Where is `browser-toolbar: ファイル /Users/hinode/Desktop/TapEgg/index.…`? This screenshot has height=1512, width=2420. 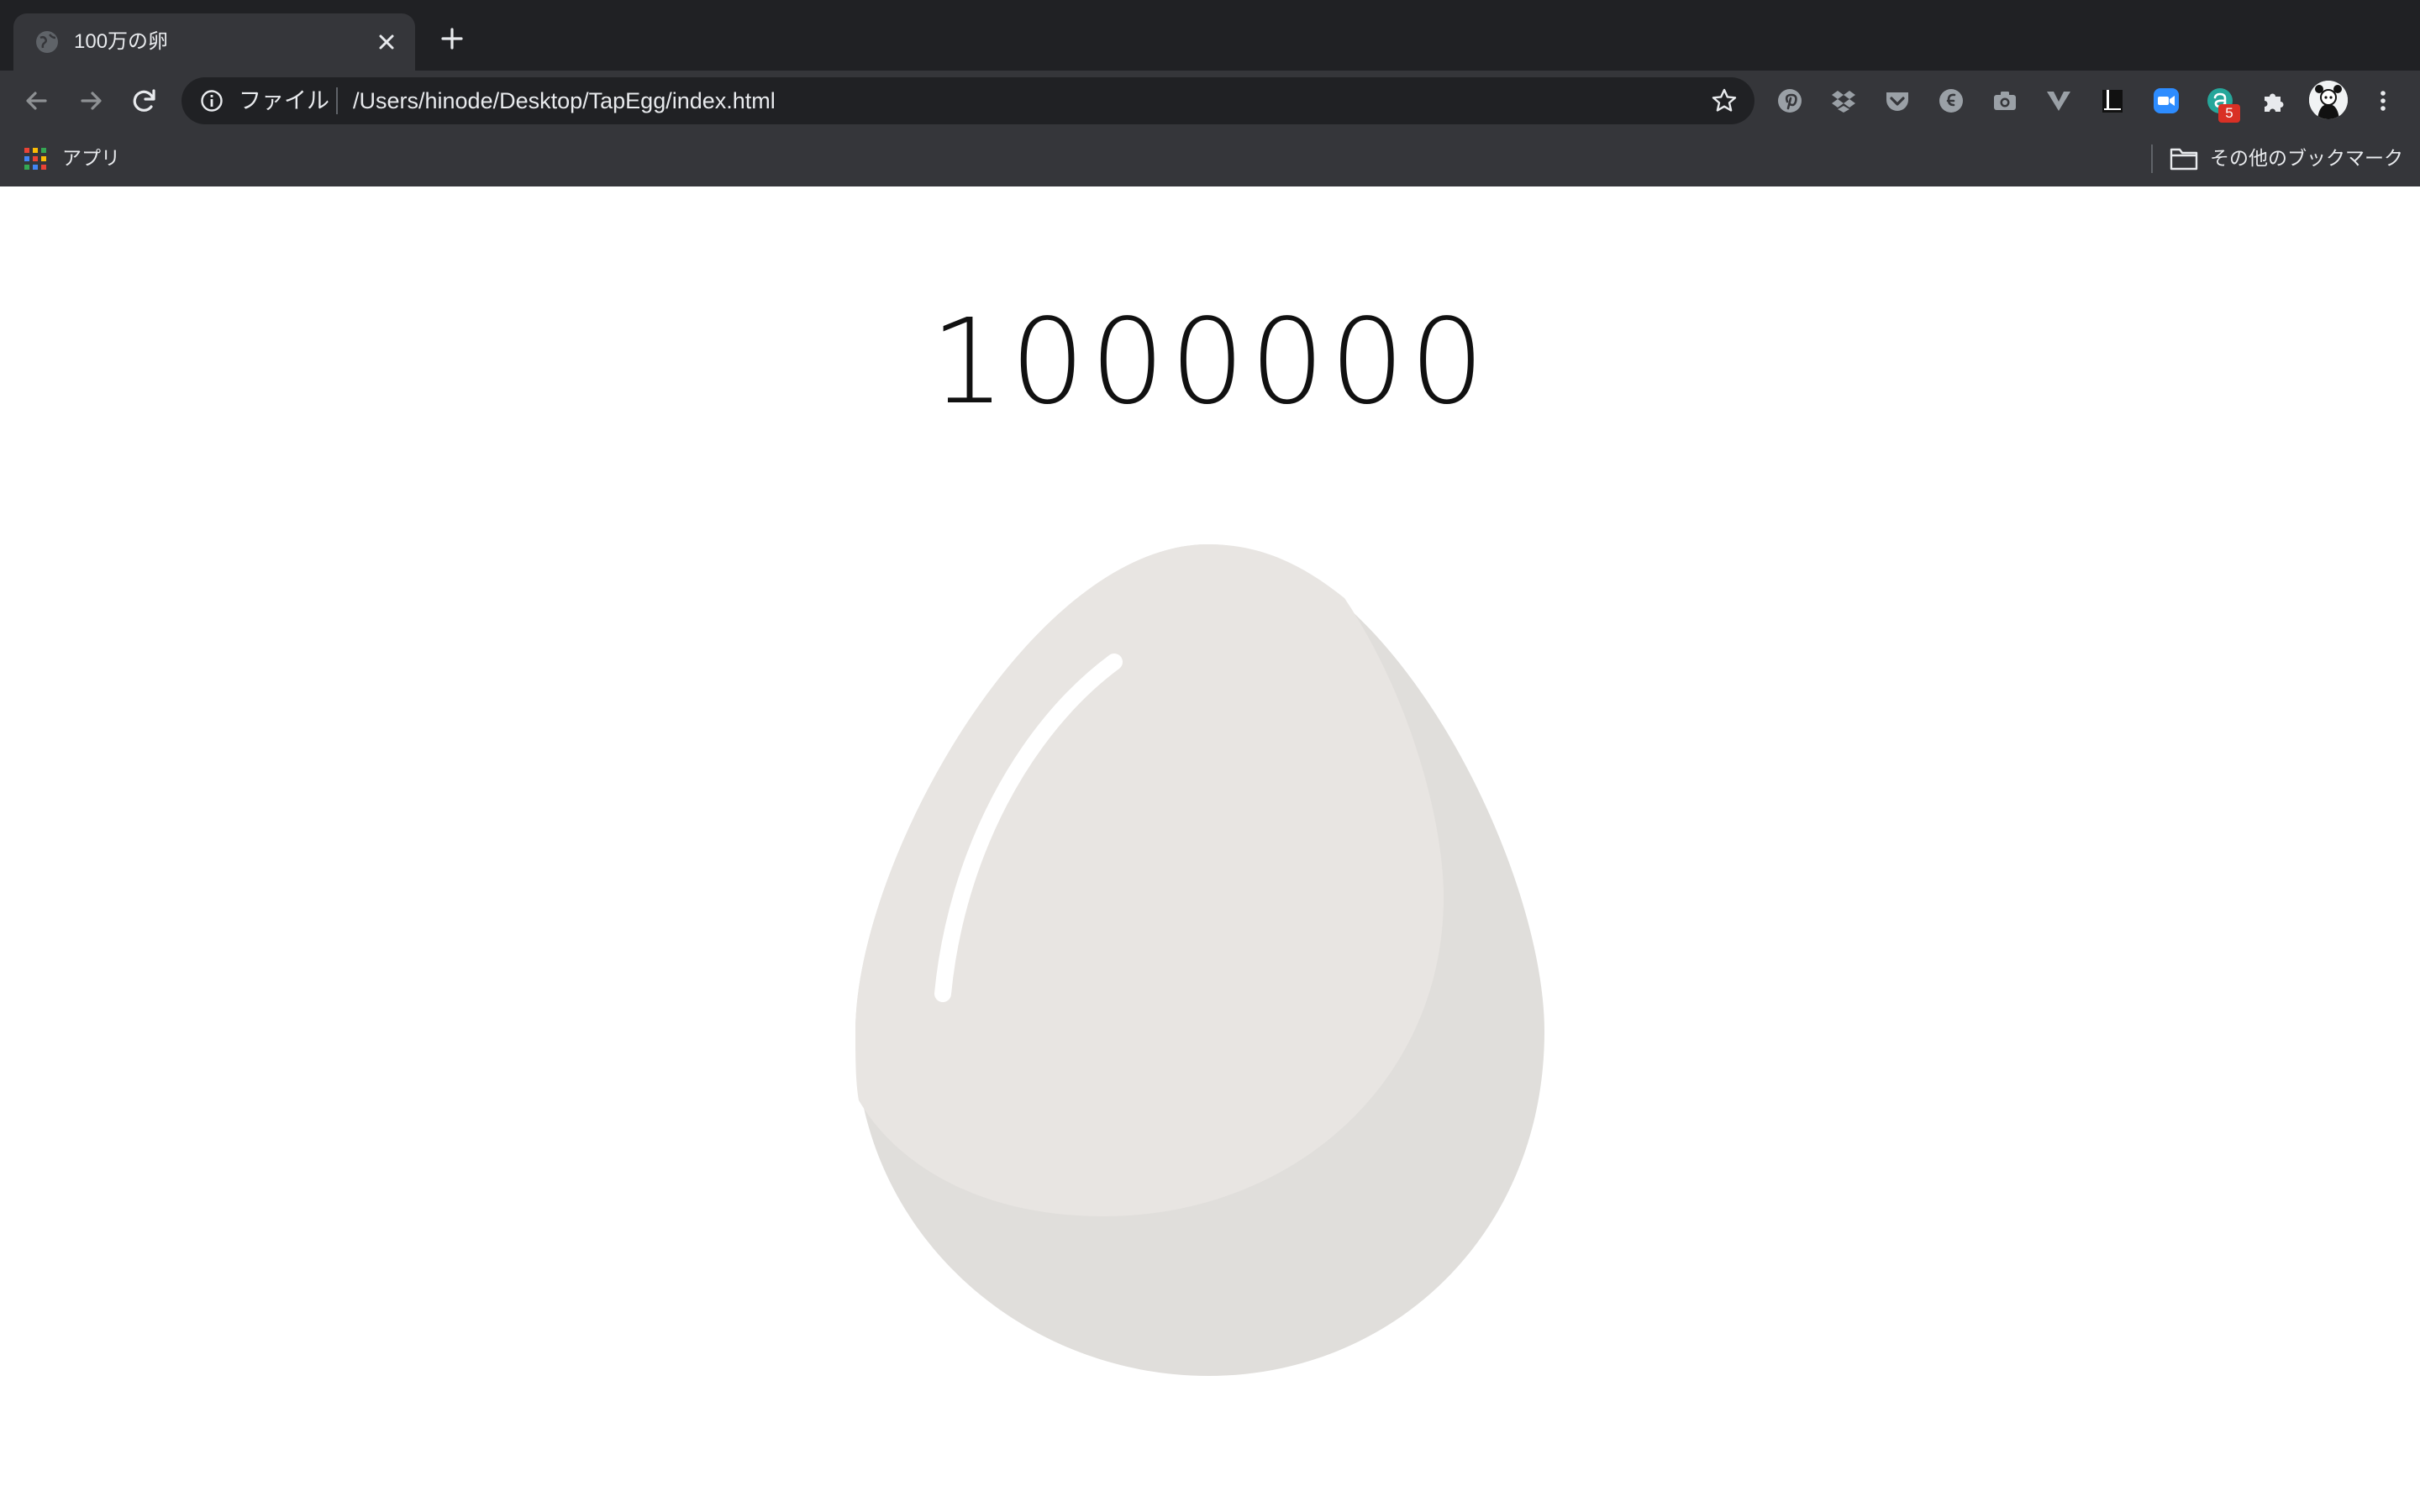
browser-toolbar: ファイル /Users/hinode/Desktop/TapEgg/index.… is located at coordinates (1210, 101).